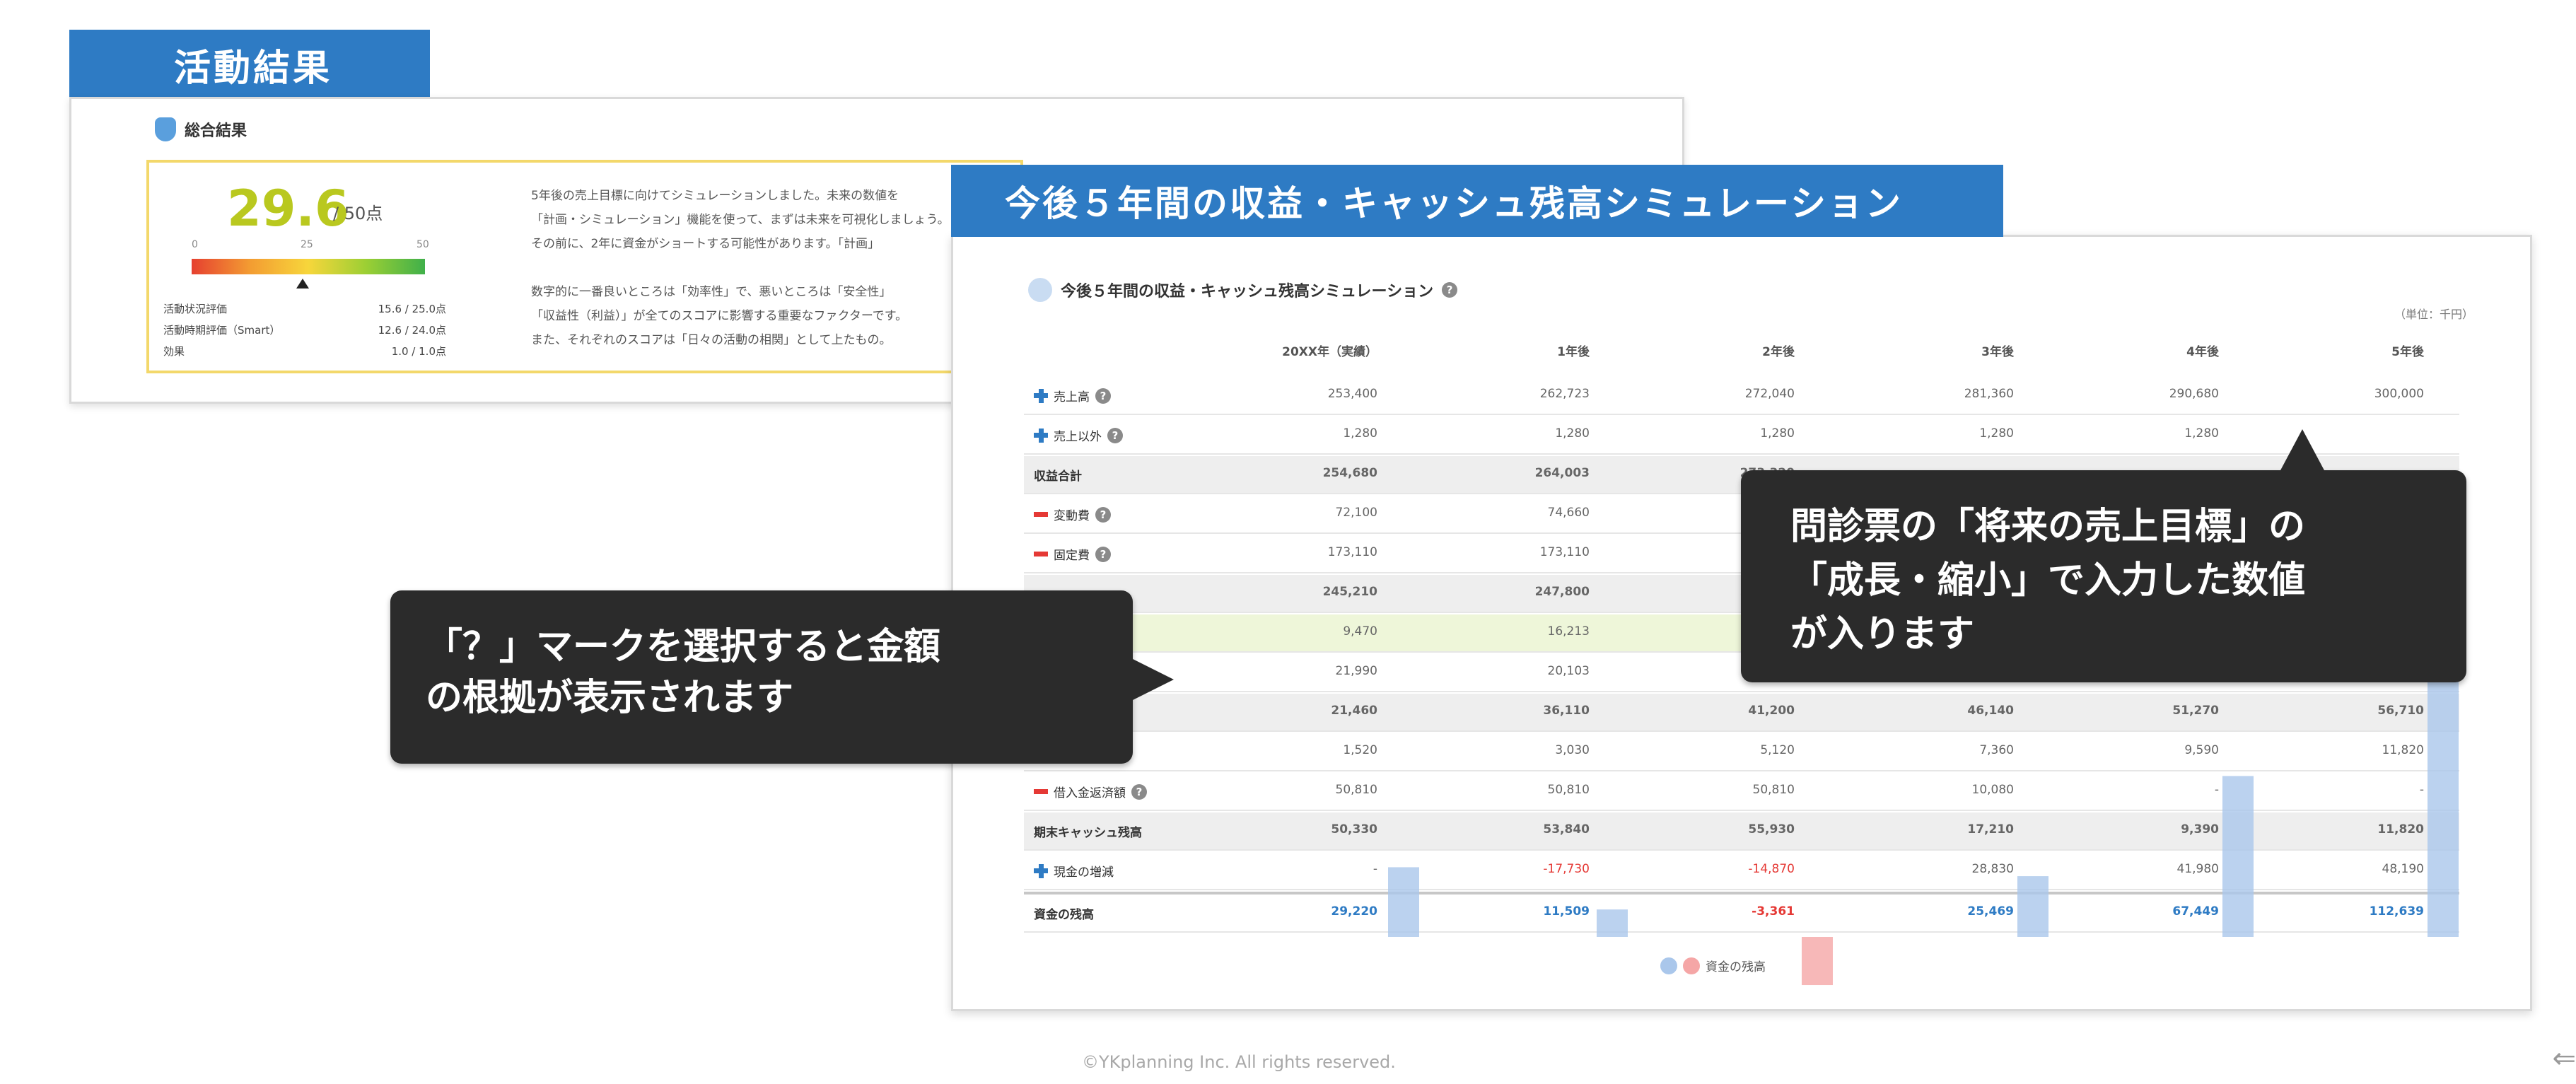 Image resolution: width=2576 pixels, height=1084 pixels. Describe the element at coordinates (1564, 552) in the screenshot. I see `table-cell: 173,110` at that location.